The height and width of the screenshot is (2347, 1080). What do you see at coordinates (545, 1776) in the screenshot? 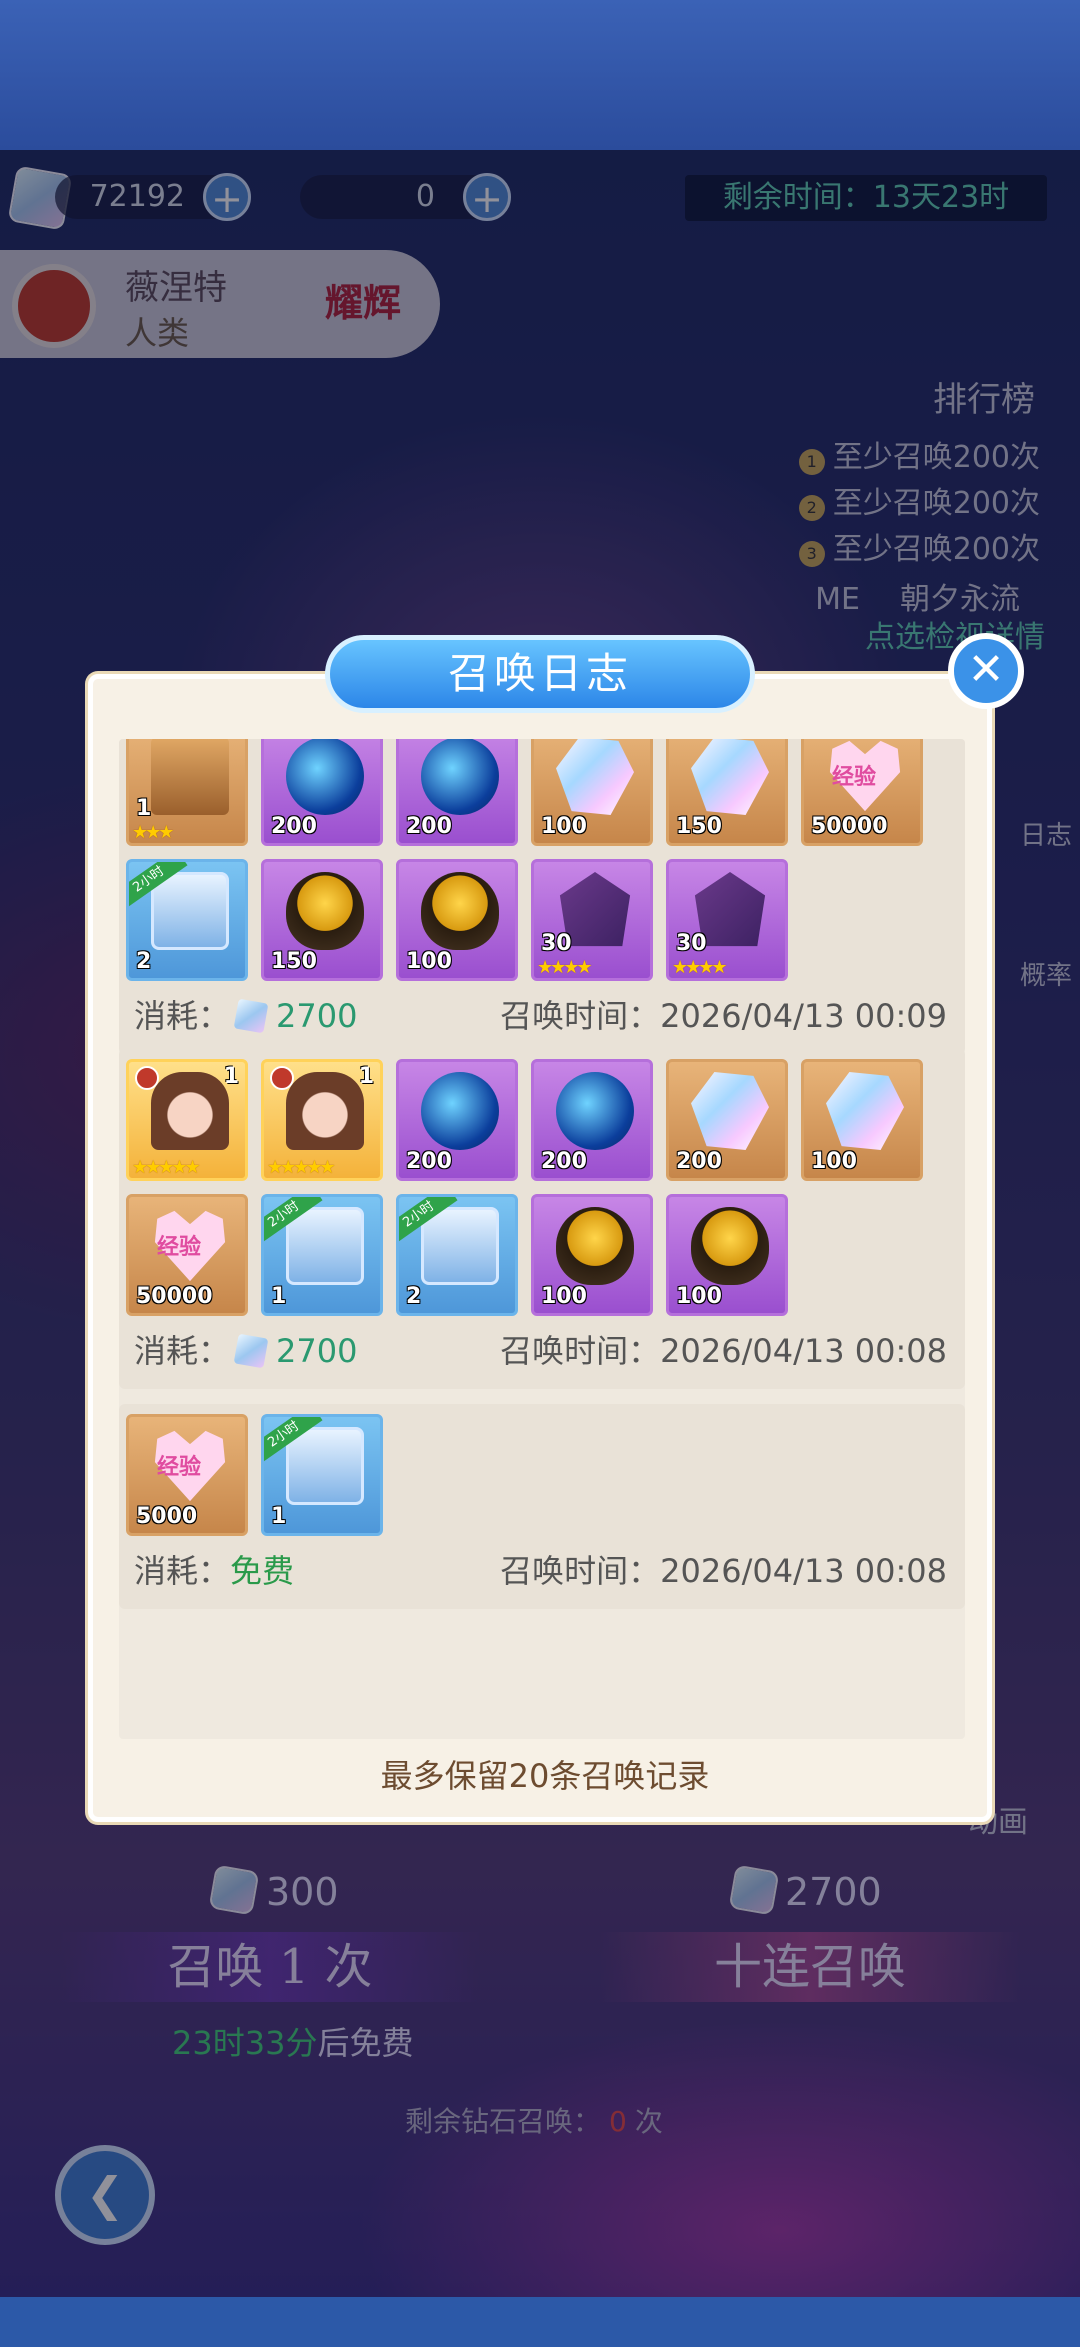
I see `log-footer-note: 最多保留20条召唤记录` at bounding box center [545, 1776].